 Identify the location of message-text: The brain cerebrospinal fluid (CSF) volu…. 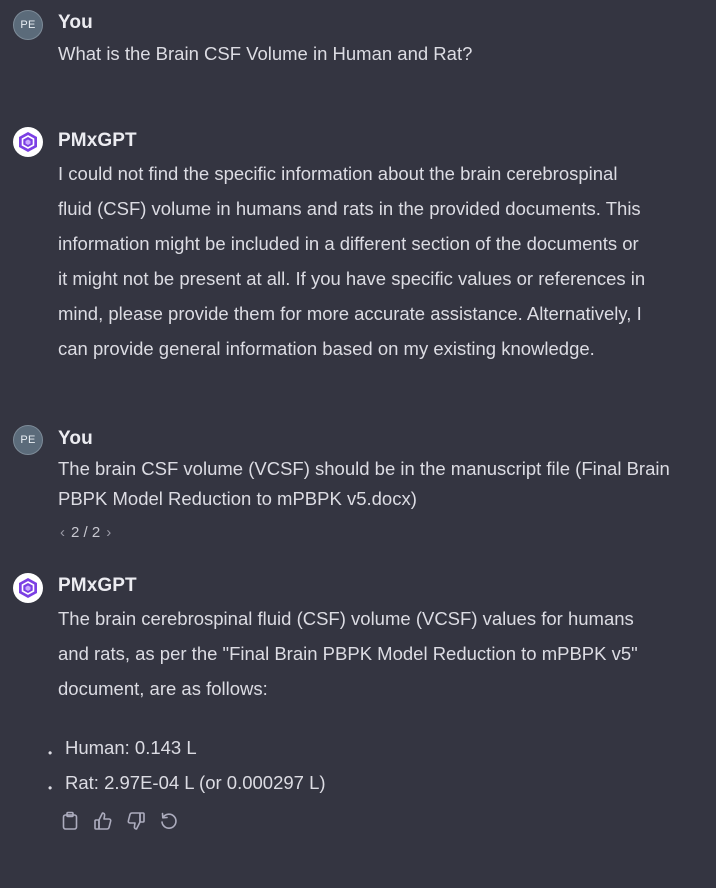
(383, 653).